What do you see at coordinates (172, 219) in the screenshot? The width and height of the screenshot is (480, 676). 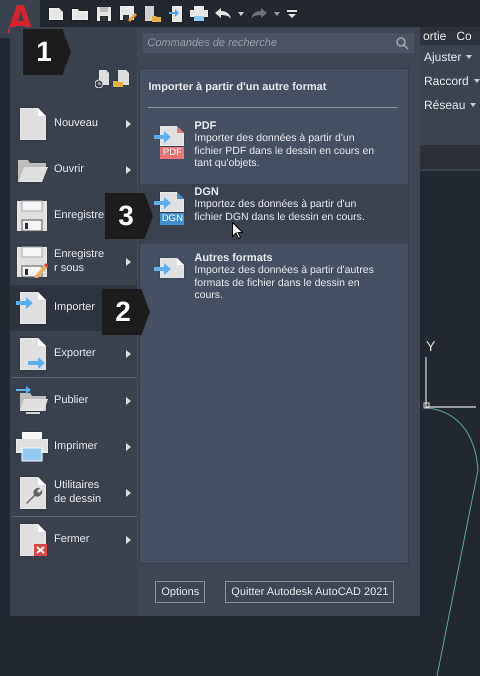 I see `file-type-label: DGN` at bounding box center [172, 219].